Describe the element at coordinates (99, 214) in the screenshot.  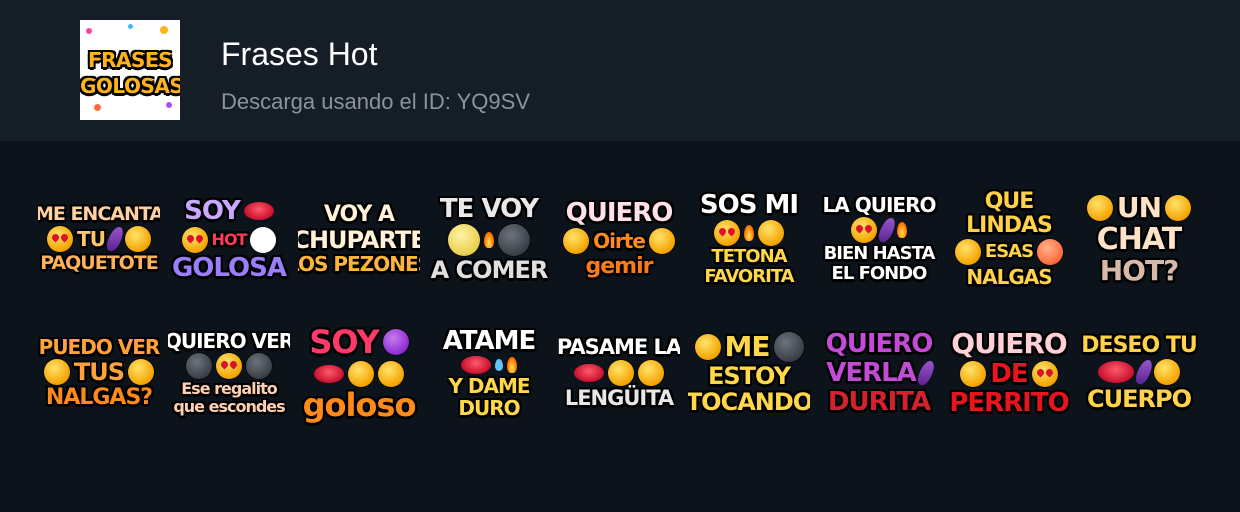
I see `sticker-text: ME ENCANTA` at that location.